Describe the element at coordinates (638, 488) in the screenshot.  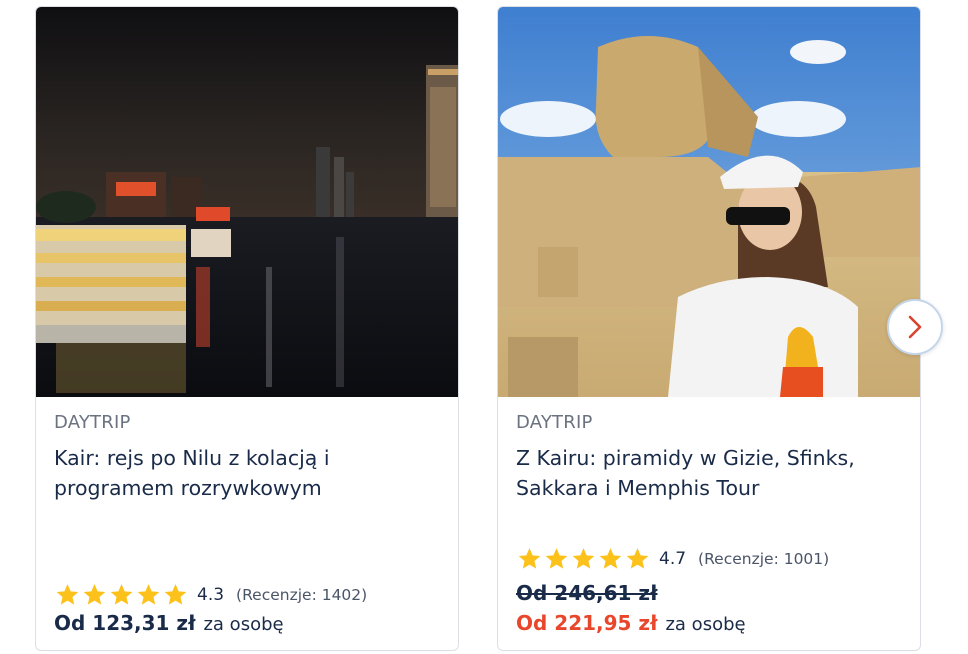
I see `activity-title-line: Sakkara i Memphis Tour` at that location.